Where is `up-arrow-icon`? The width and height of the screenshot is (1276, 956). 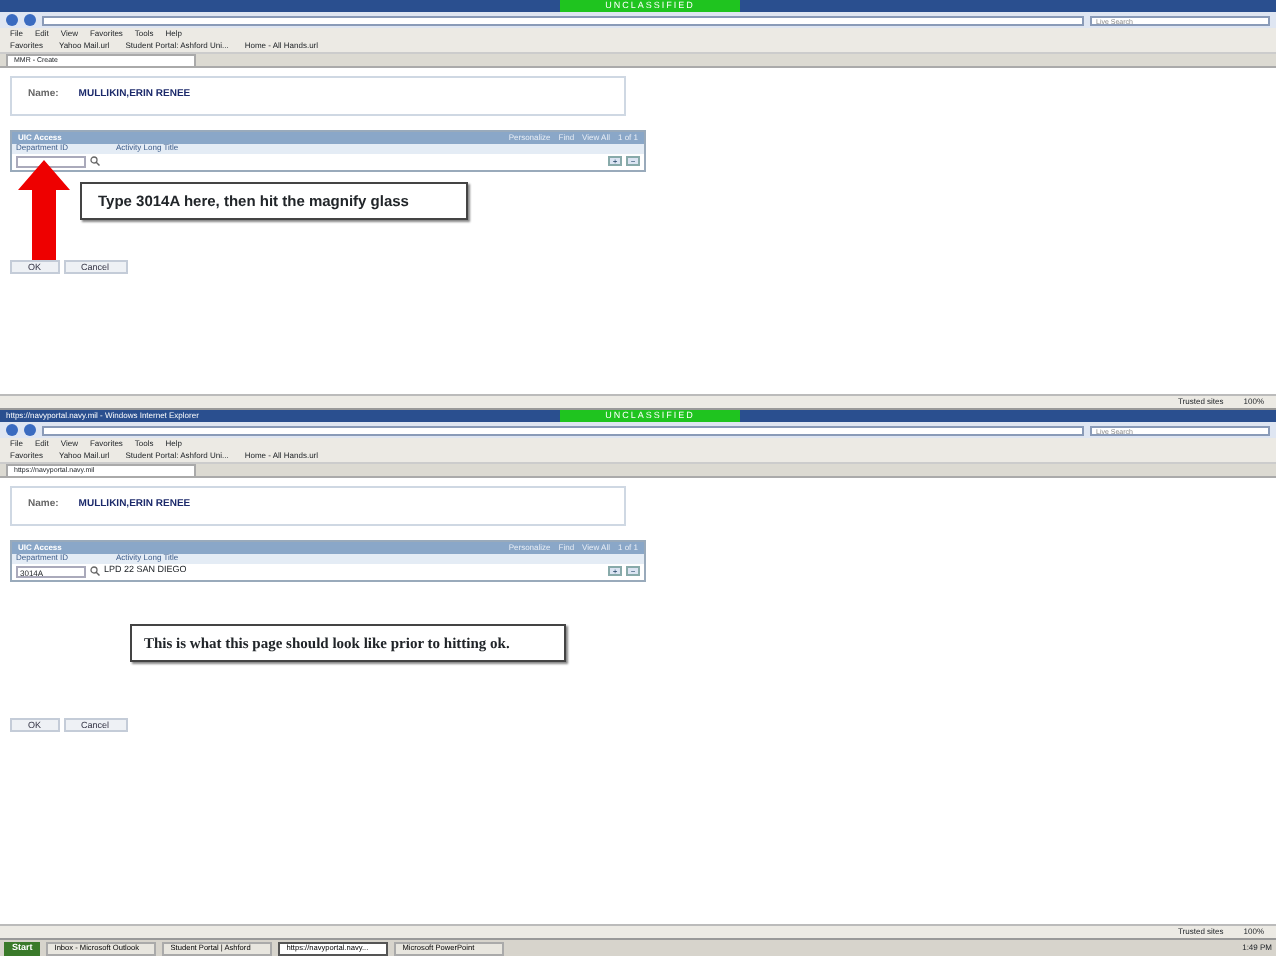 up-arrow-icon is located at coordinates (44, 210).